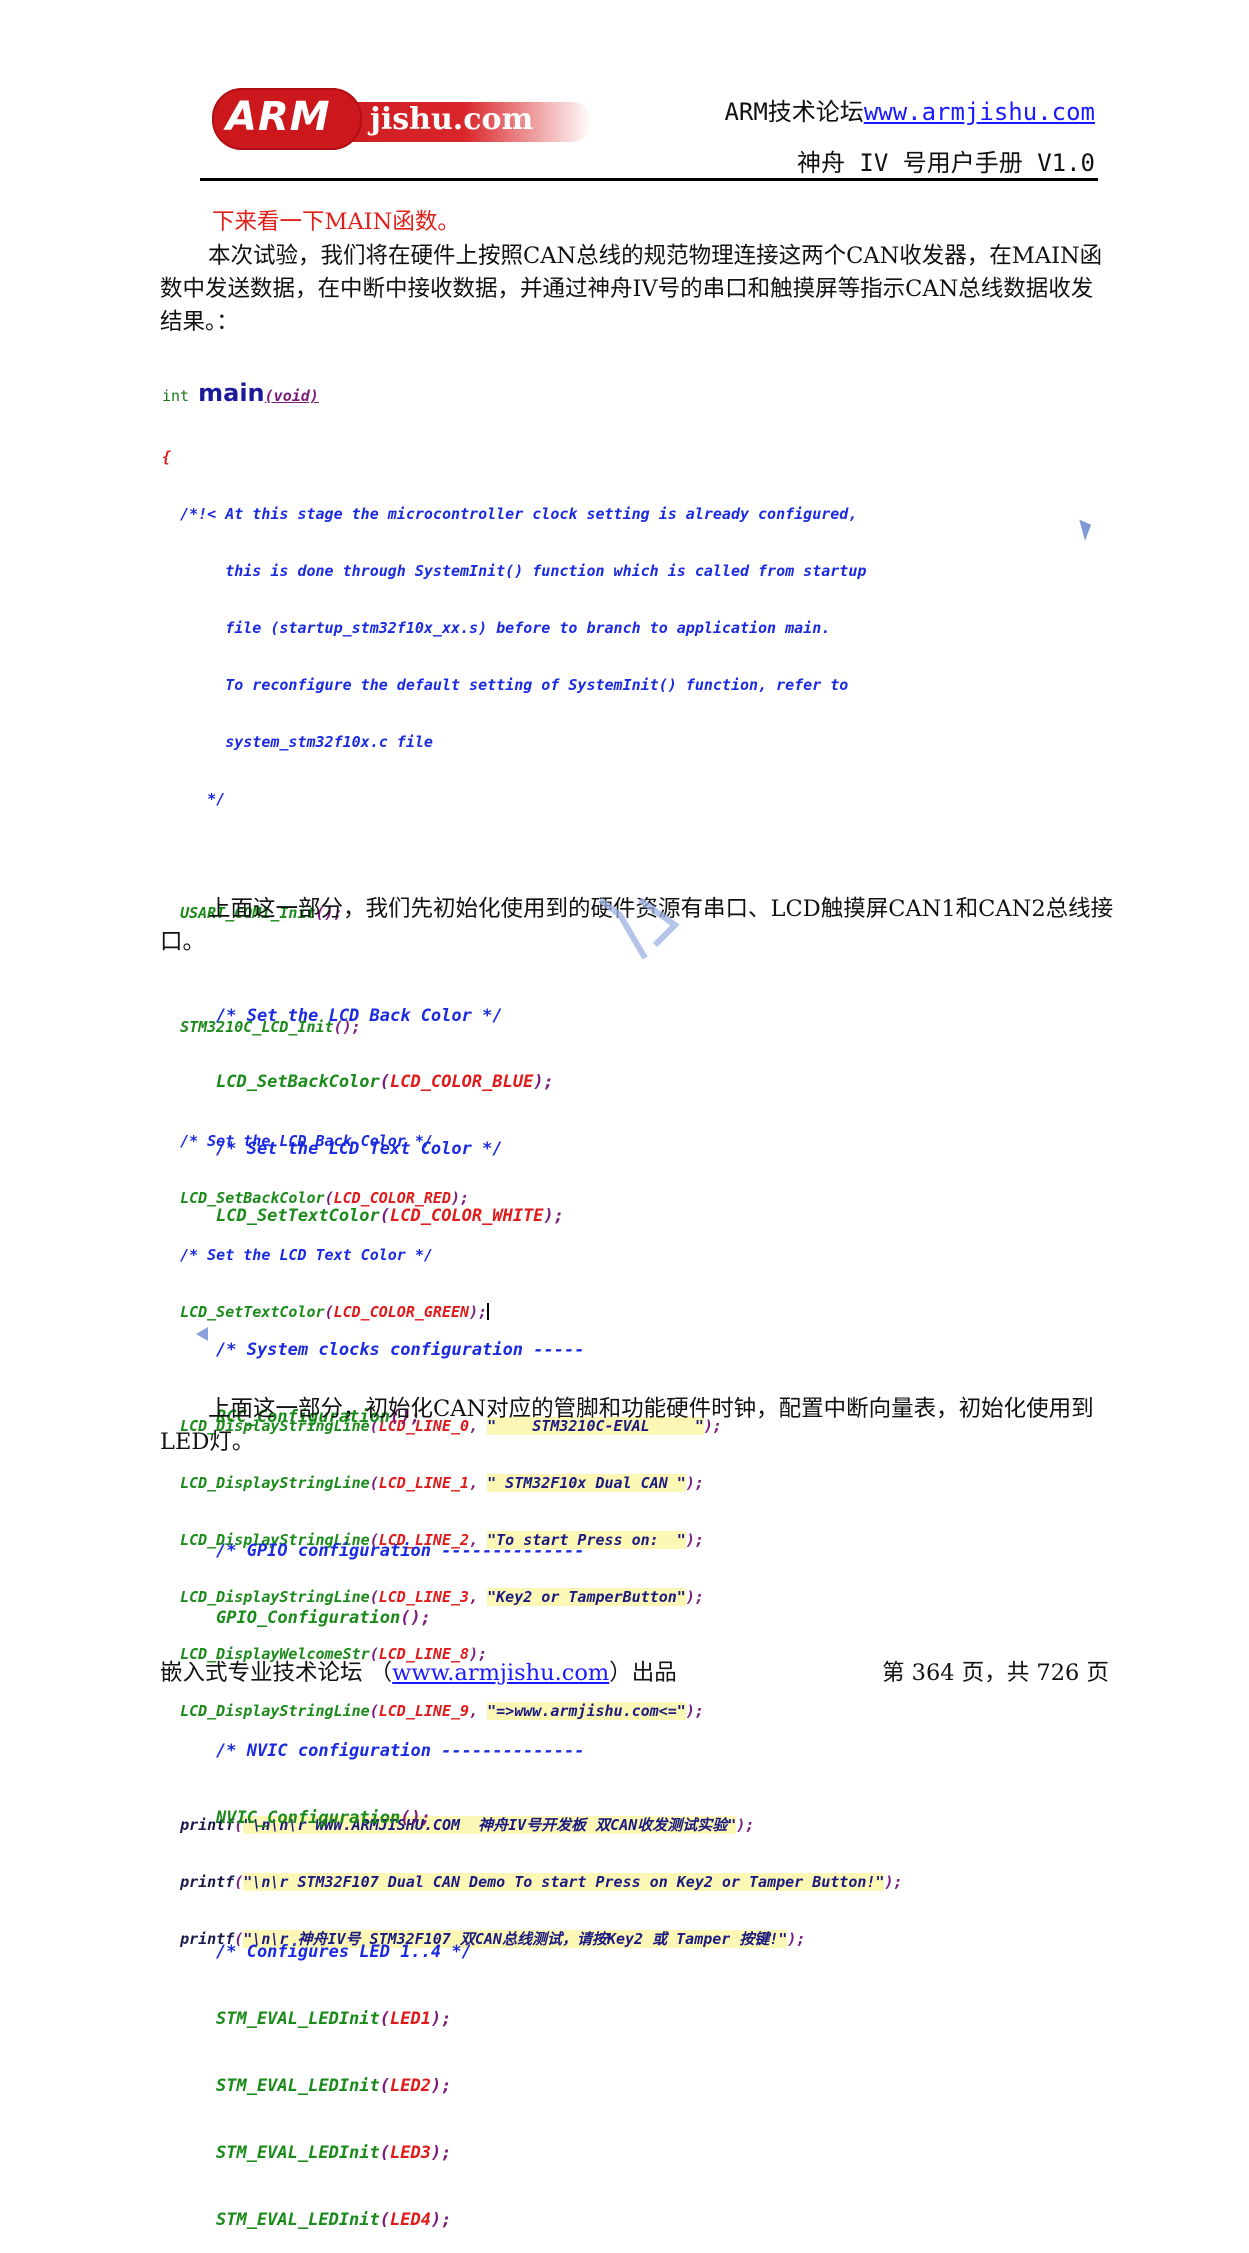 The width and height of the screenshot is (1249, 2253). Describe the element at coordinates (649, 179) in the screenshot. I see `header-divider` at that location.